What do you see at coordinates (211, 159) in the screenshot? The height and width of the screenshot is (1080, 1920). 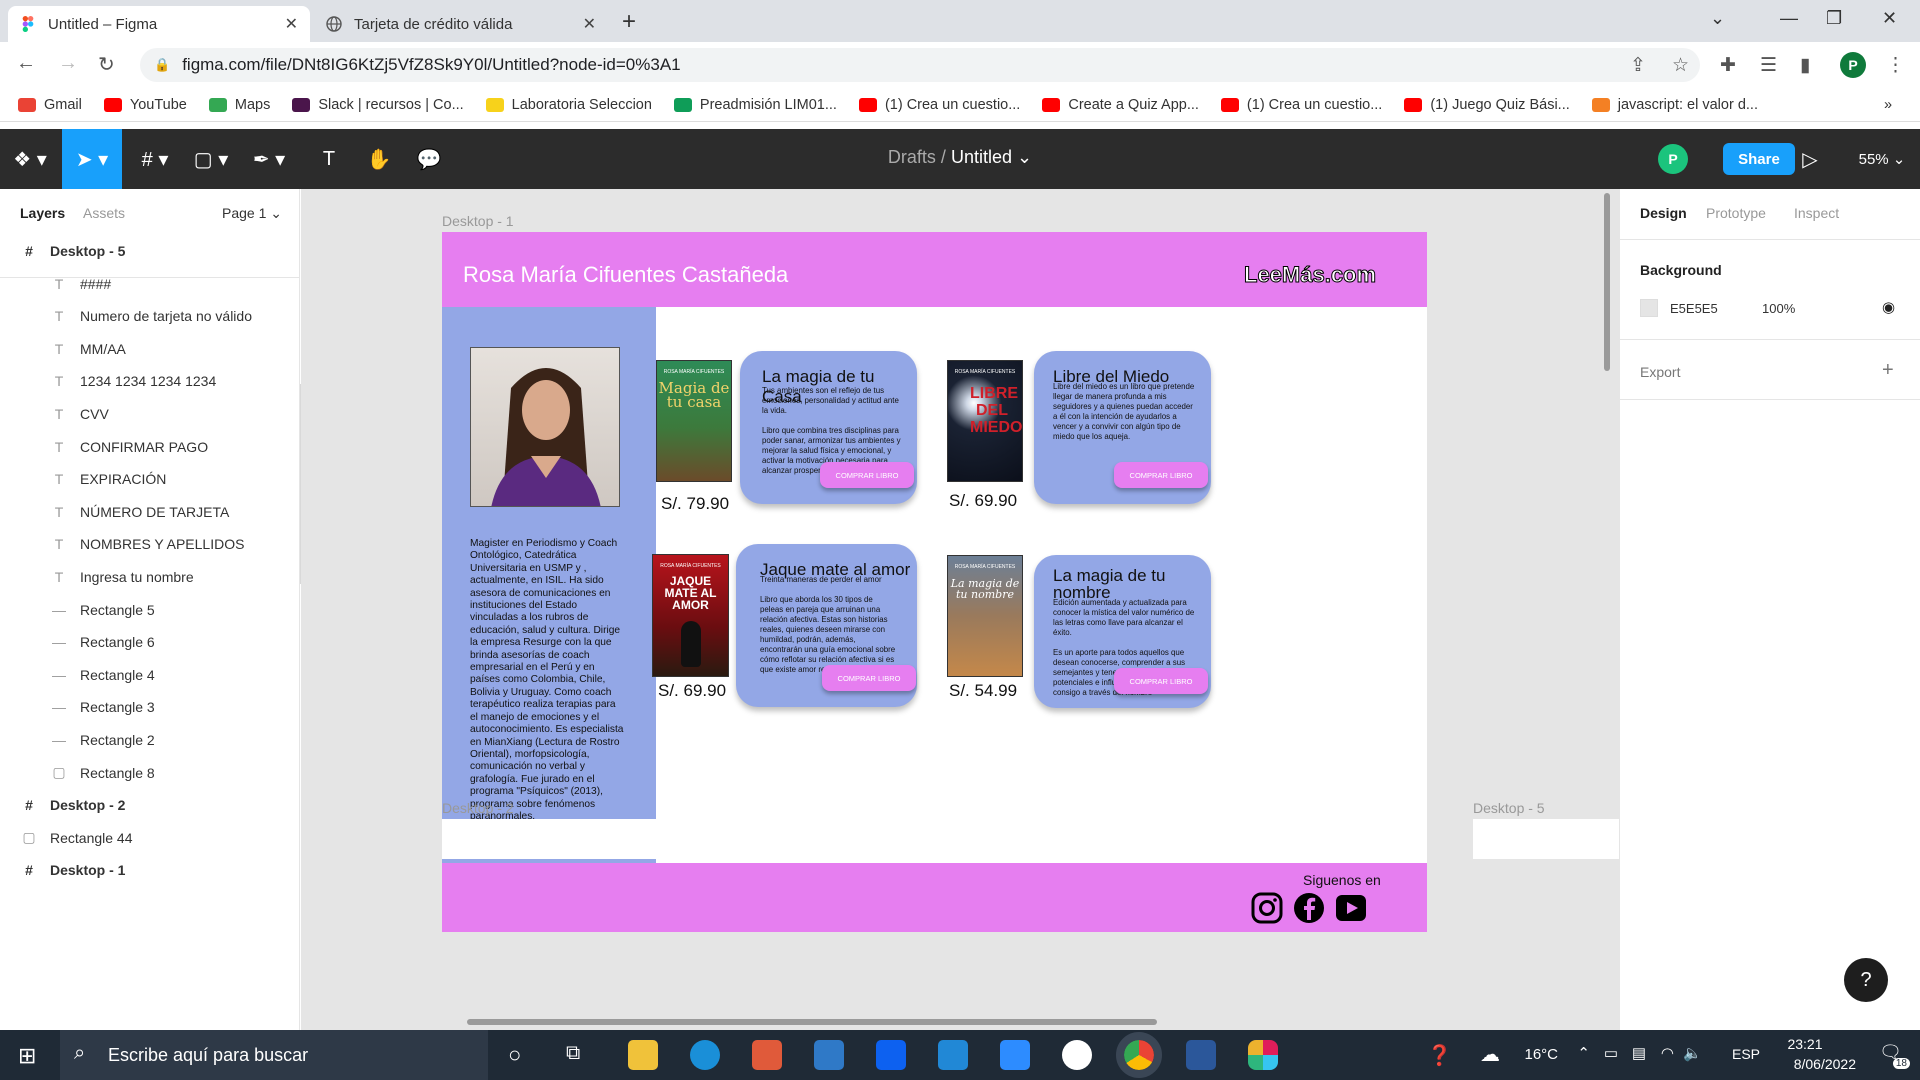 I see `shape-tool-icon: ▢ ▾` at bounding box center [211, 159].